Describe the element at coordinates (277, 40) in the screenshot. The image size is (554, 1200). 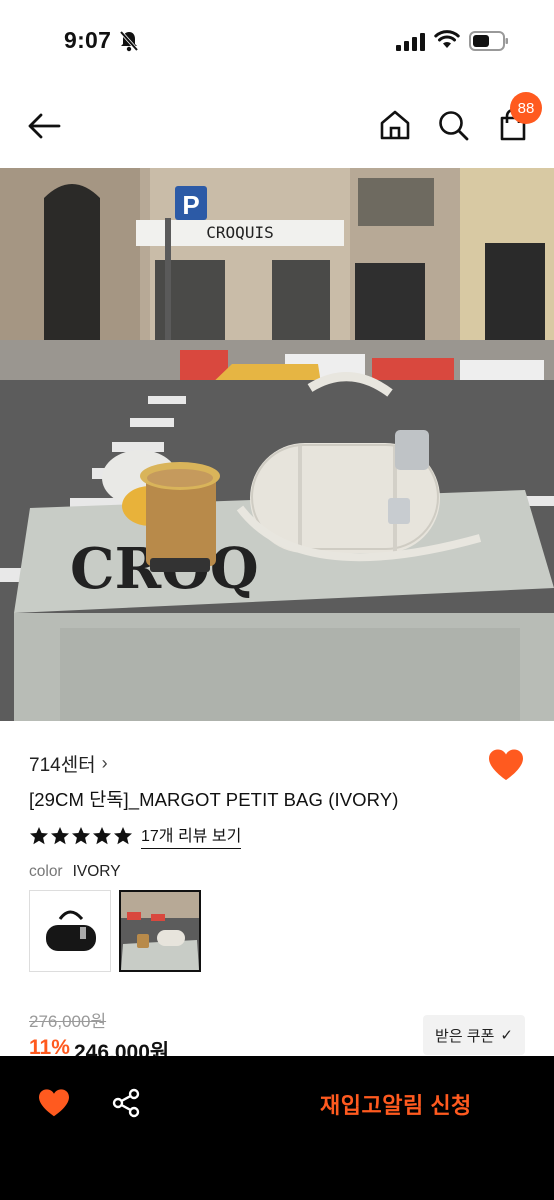
I see `status-bar: 9:07` at that location.